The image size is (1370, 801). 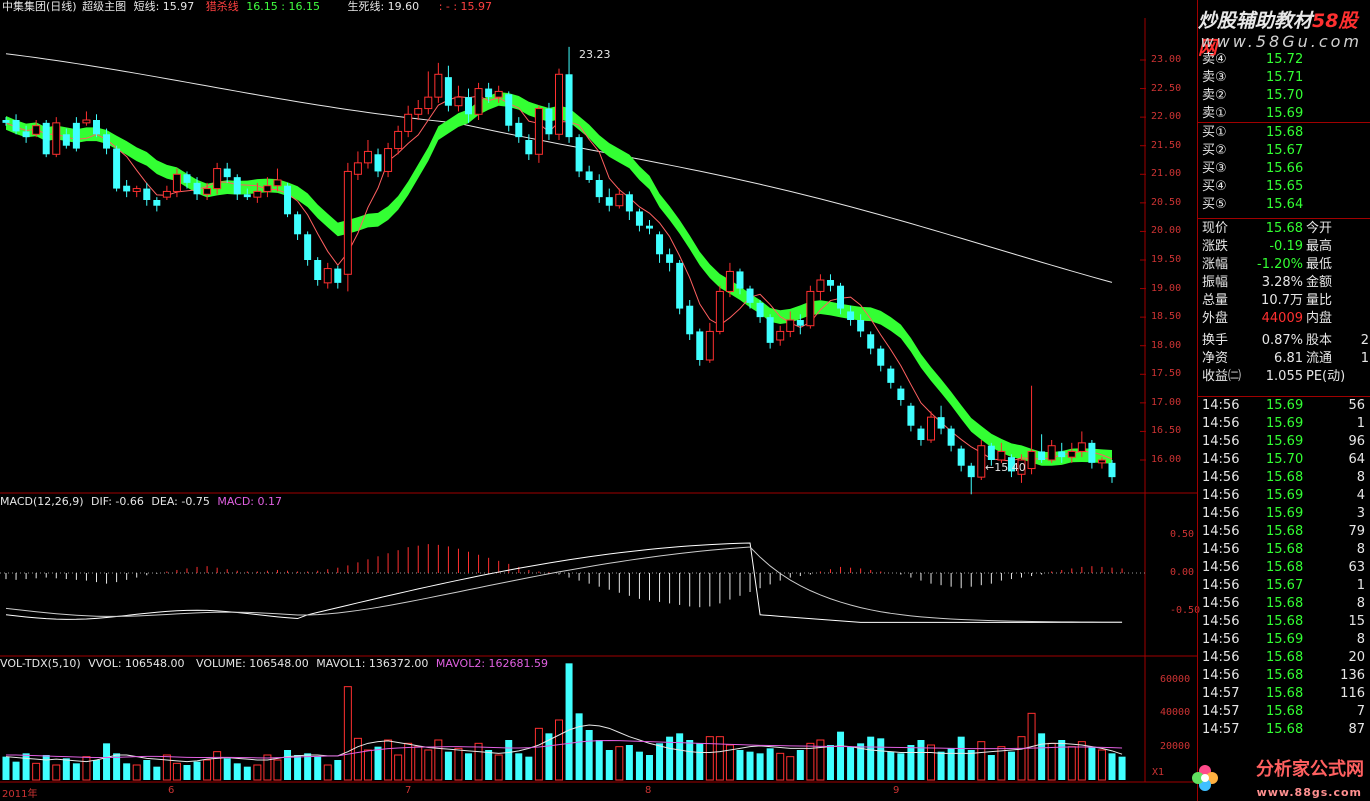 What do you see at coordinates (39, 6) in the screenshot?
I see `stock-name: 中集集团(日线)` at bounding box center [39, 6].